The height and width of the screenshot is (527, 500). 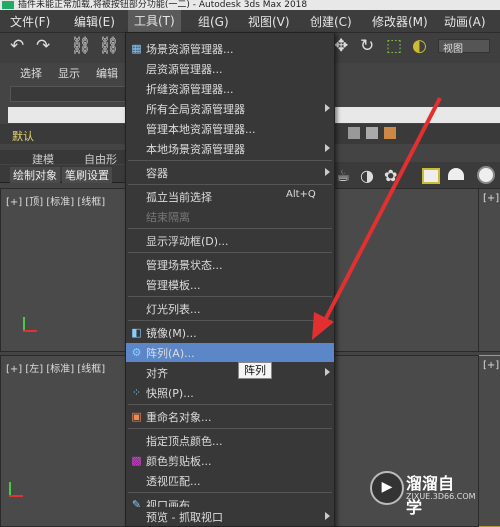 What do you see at coordinates (56, 202) in the screenshot?
I see `viewport-top-label: [+] [顶] [标准] [线框]` at bounding box center [56, 202].